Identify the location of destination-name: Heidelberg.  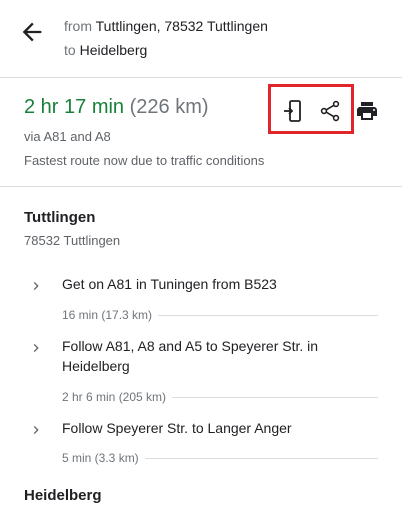
(63, 495).